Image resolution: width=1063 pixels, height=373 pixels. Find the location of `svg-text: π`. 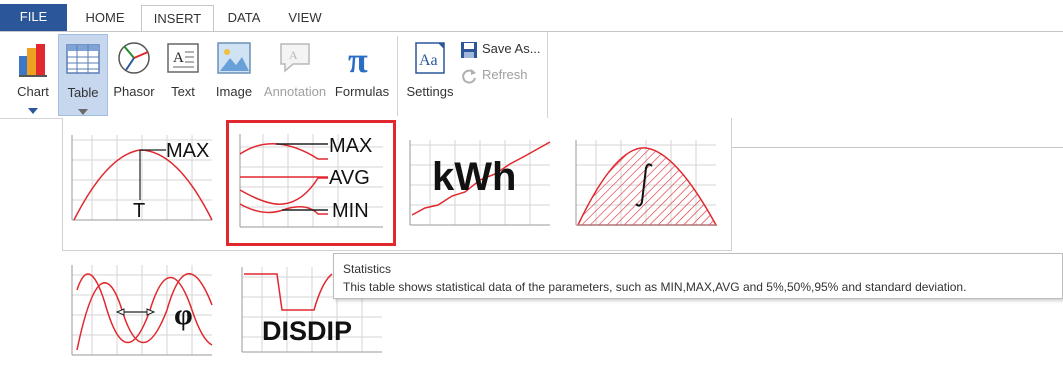

svg-text: π is located at coordinates (358, 59).